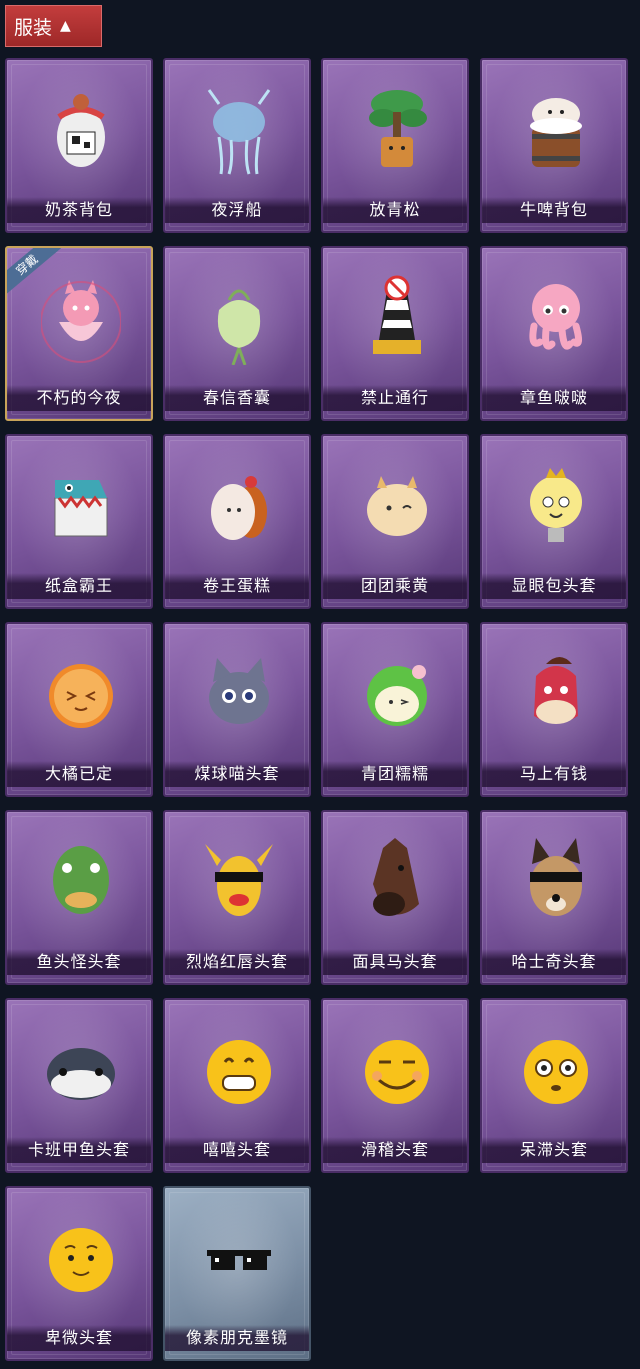  I want to click on orange-slice-icon, so click(81, 693).